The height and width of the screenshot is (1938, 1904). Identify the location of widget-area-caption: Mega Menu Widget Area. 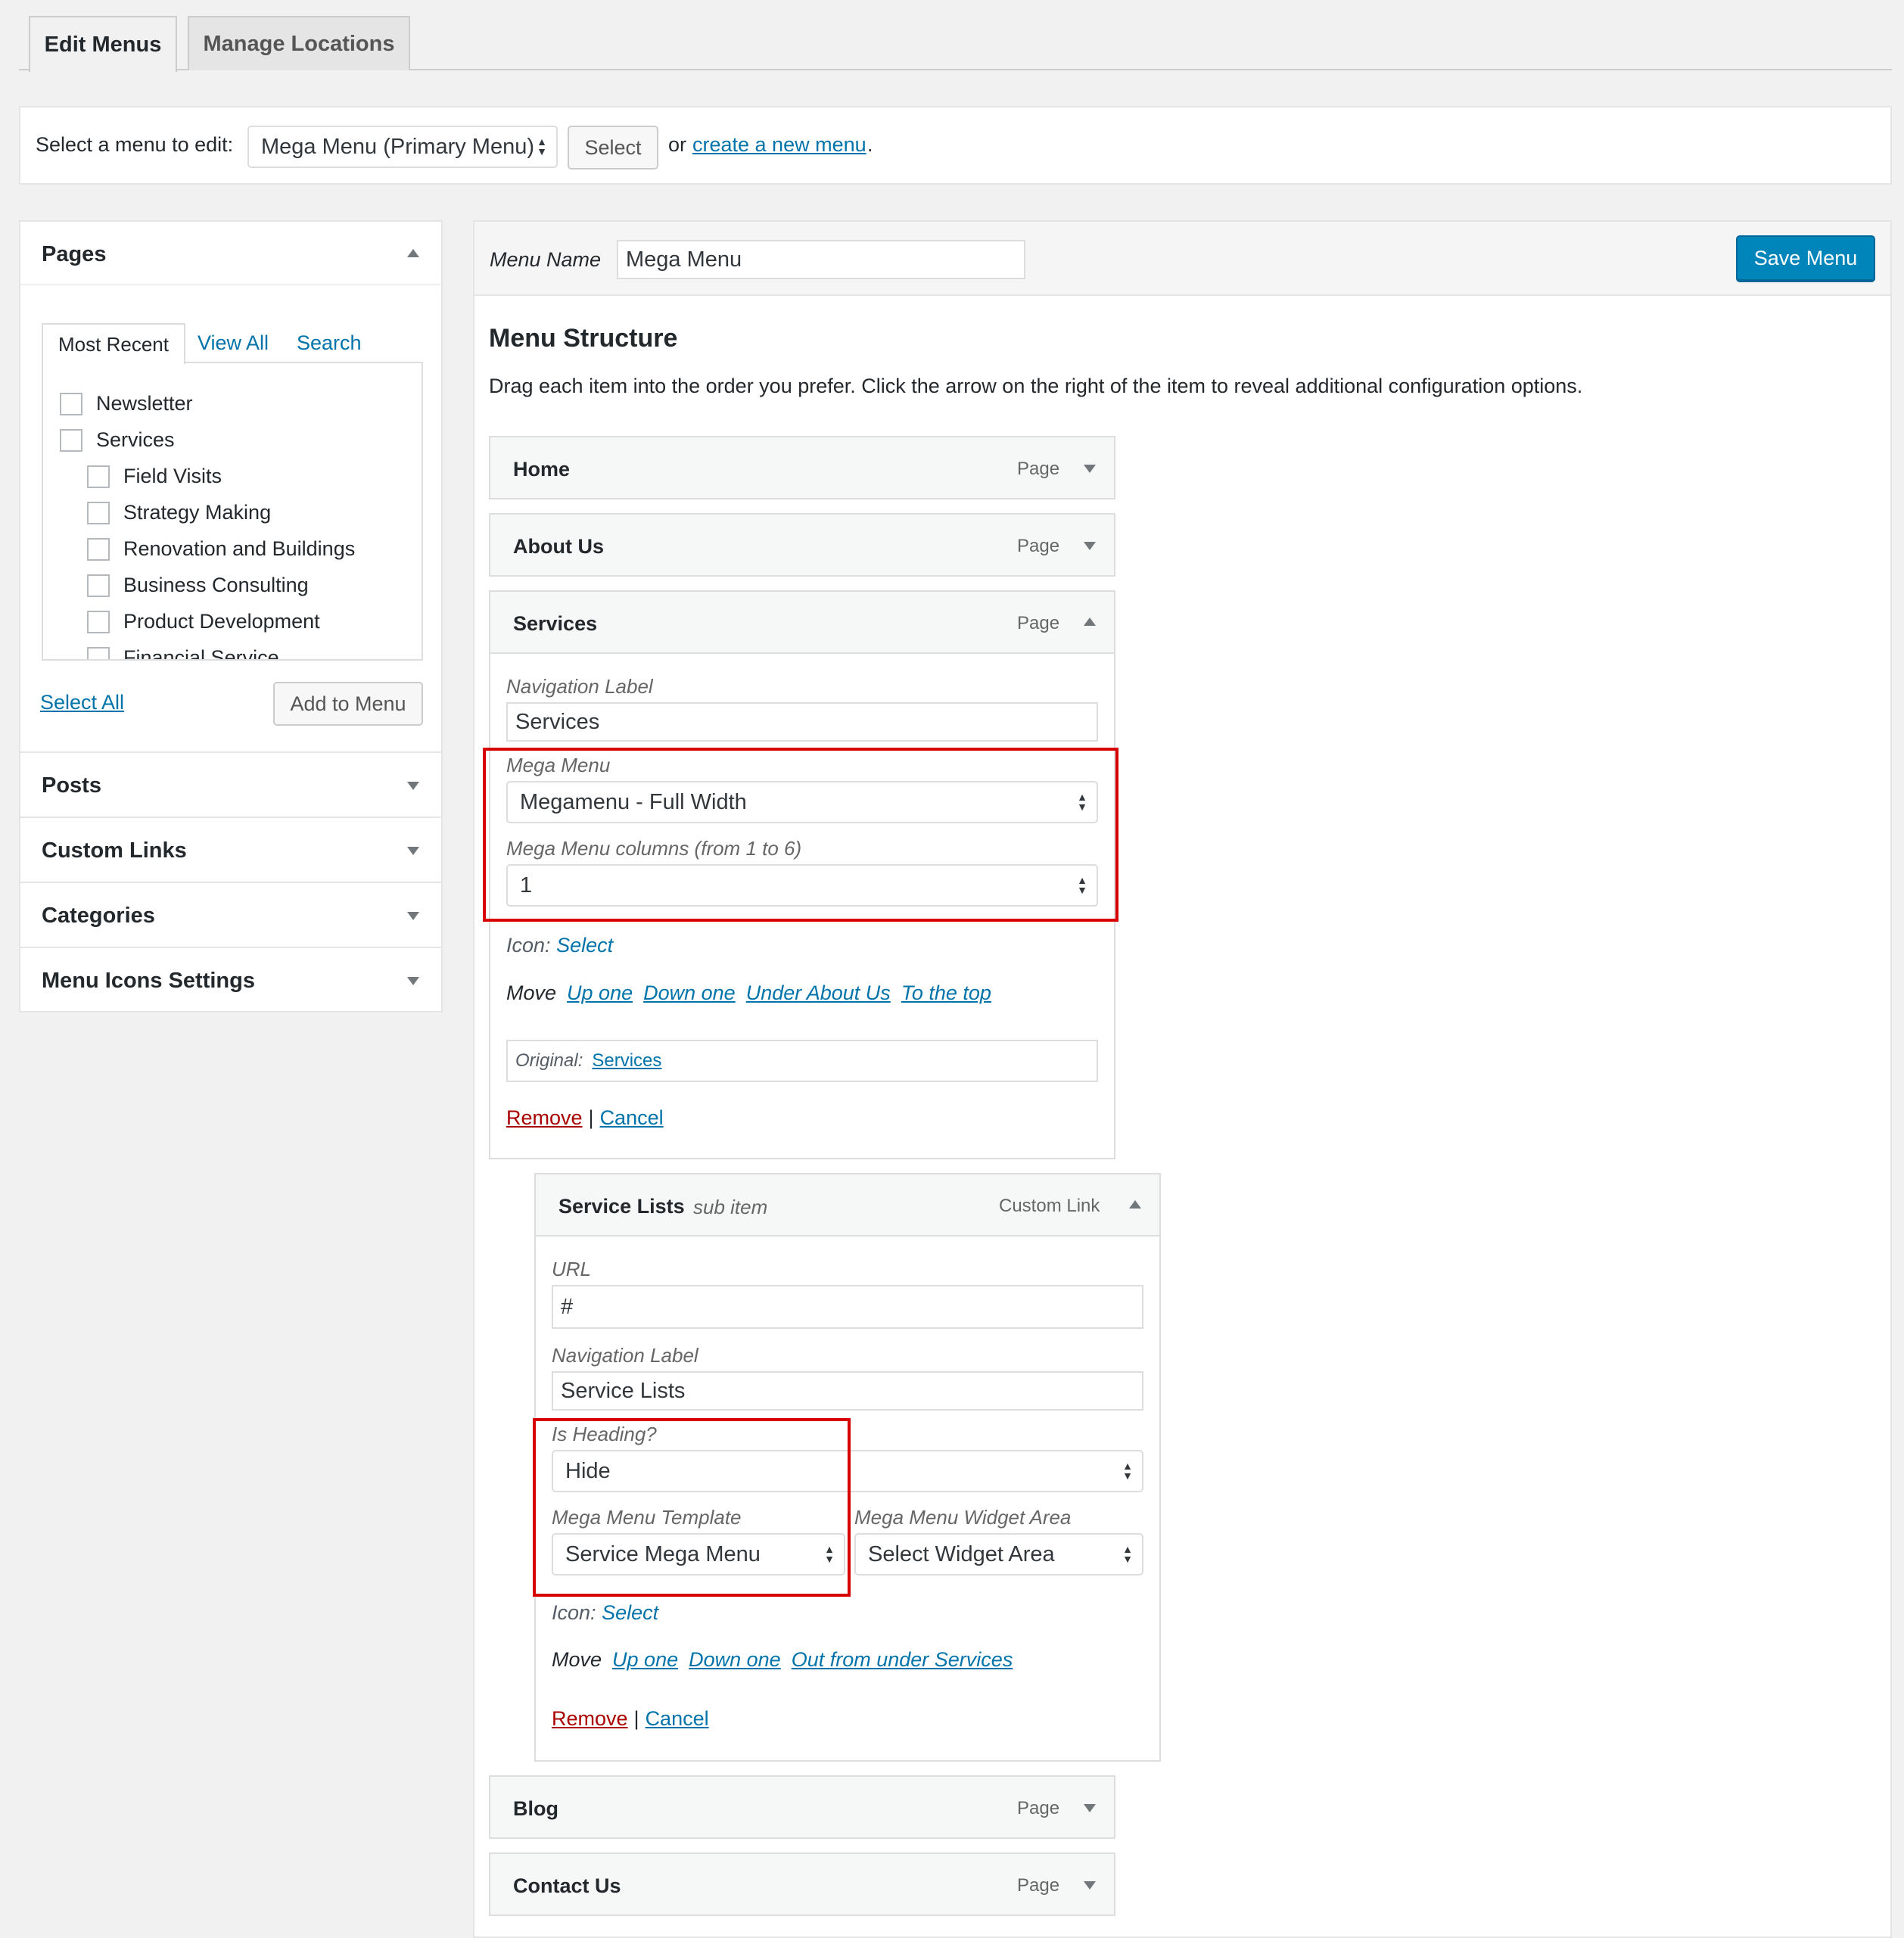
(963, 1517).